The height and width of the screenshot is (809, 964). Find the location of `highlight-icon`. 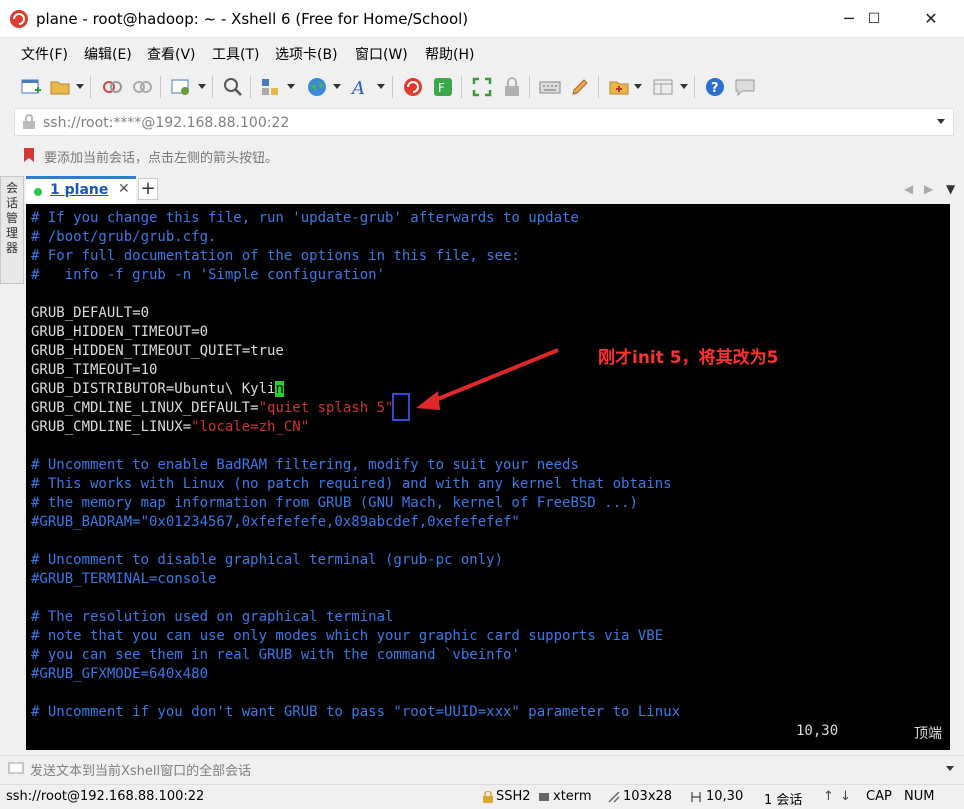

highlight-icon is located at coordinates (580, 87).